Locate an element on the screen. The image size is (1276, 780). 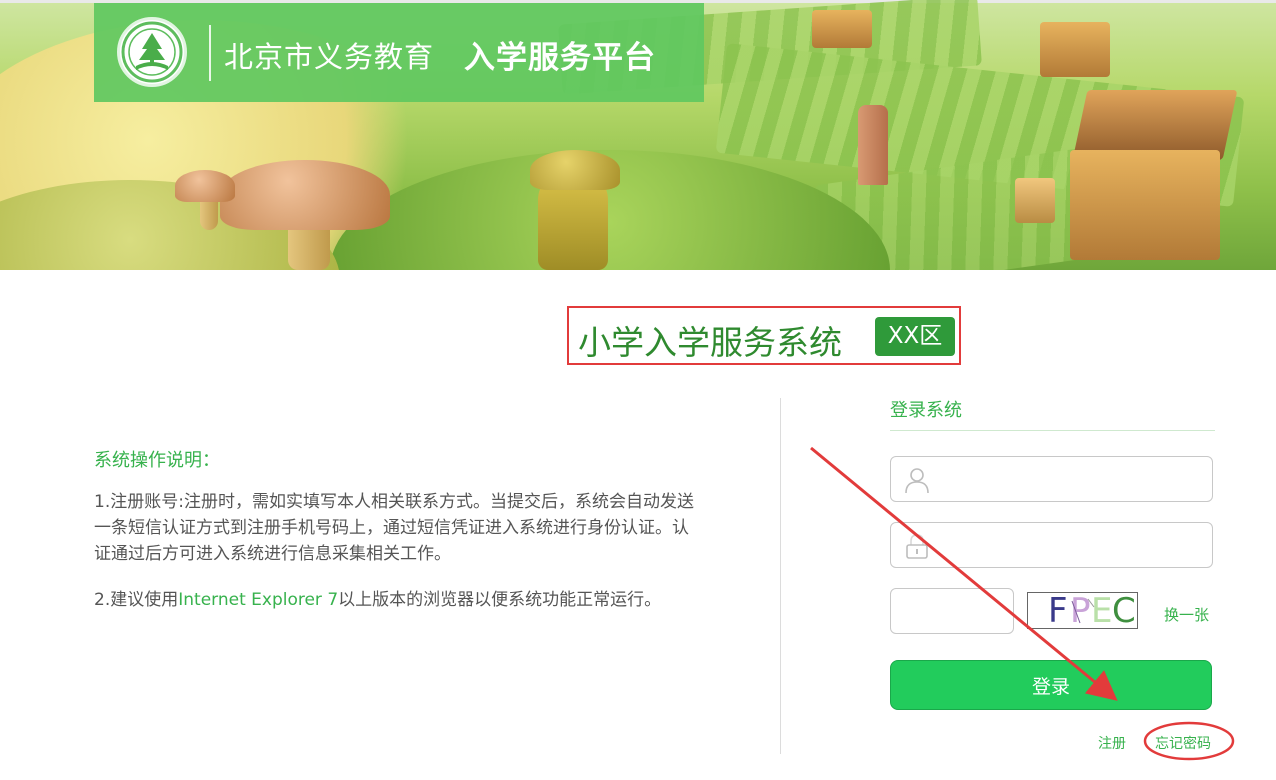
platform-name-prefix: 北京市义务教育 is located at coordinates (329, 57).